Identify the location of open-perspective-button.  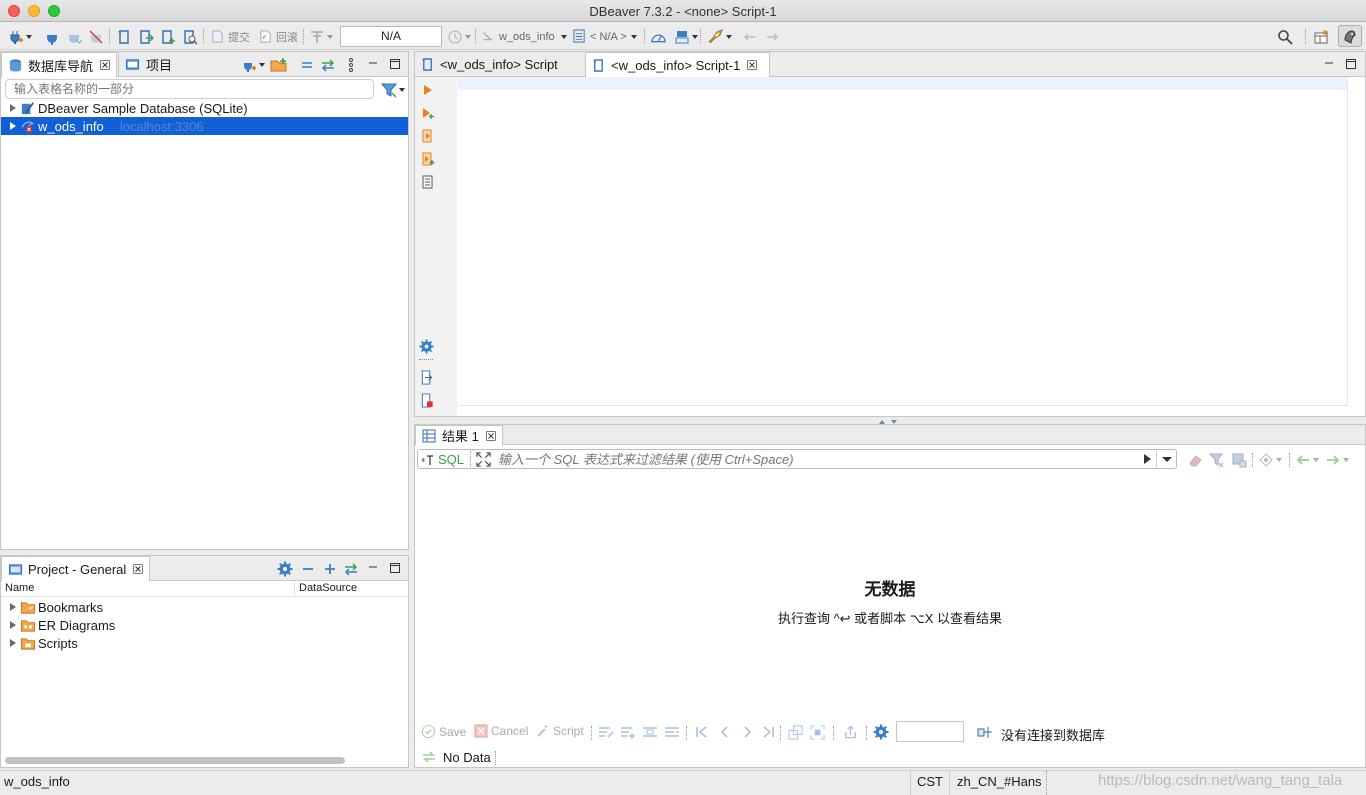
(1321, 36).